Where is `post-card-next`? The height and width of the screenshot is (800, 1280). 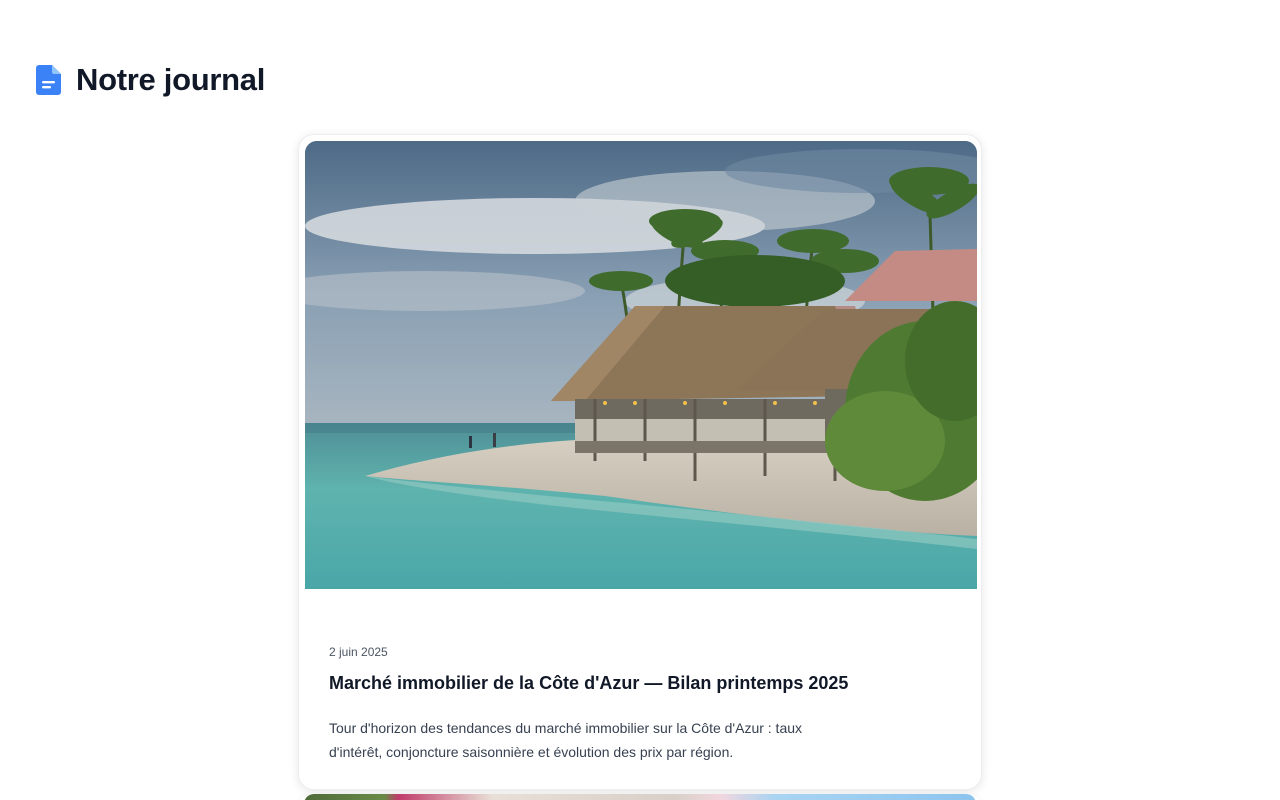 post-card-next is located at coordinates (640, 797).